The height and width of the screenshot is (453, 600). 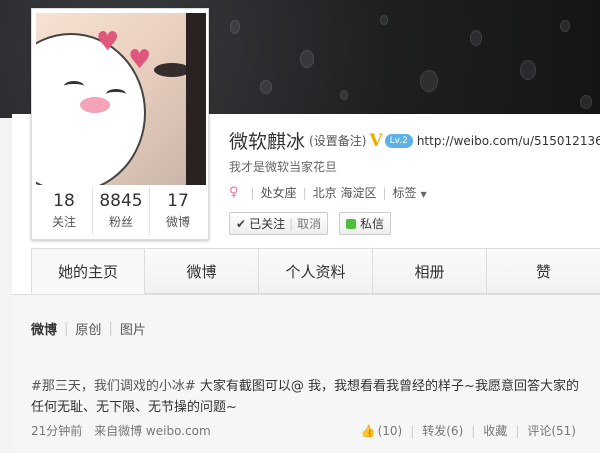 I want to click on filter-weibo: 微博, so click(x=44, y=328).